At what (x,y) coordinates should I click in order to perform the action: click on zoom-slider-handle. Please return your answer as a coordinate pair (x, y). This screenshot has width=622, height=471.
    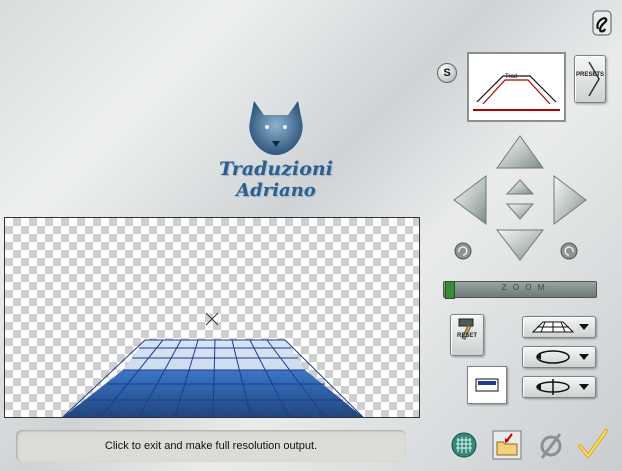
    Looking at the image, I should click on (450, 290).